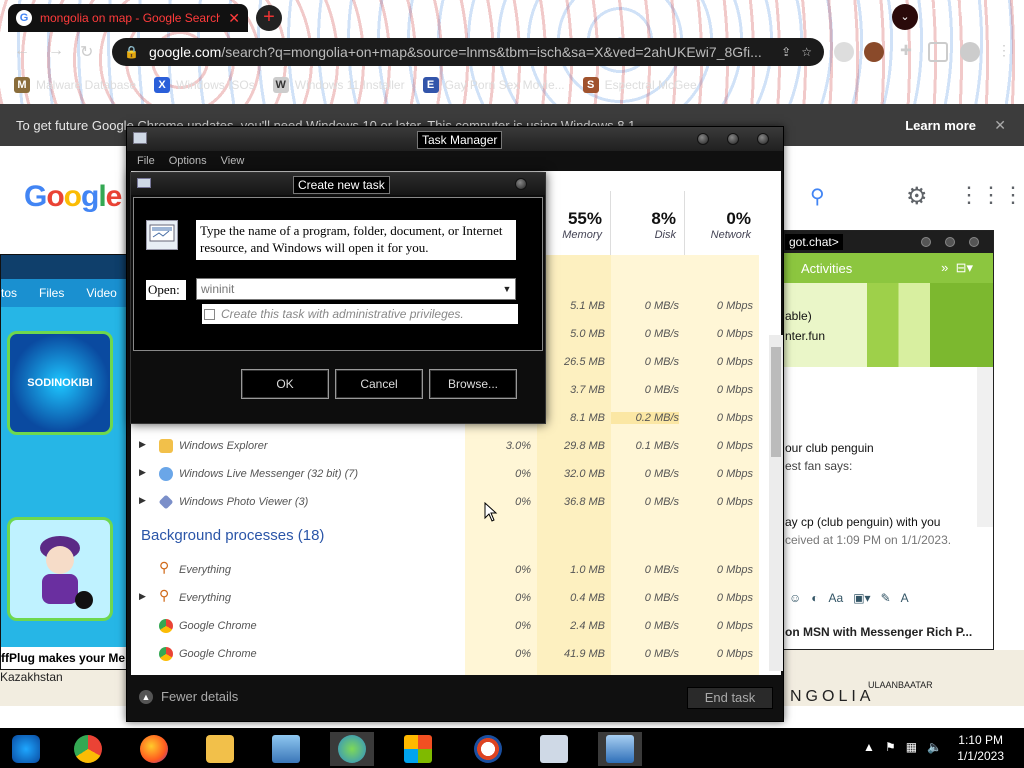 The image size is (1024, 768). What do you see at coordinates (786, 52) in the screenshot?
I see `share-icon: ⇪` at bounding box center [786, 52].